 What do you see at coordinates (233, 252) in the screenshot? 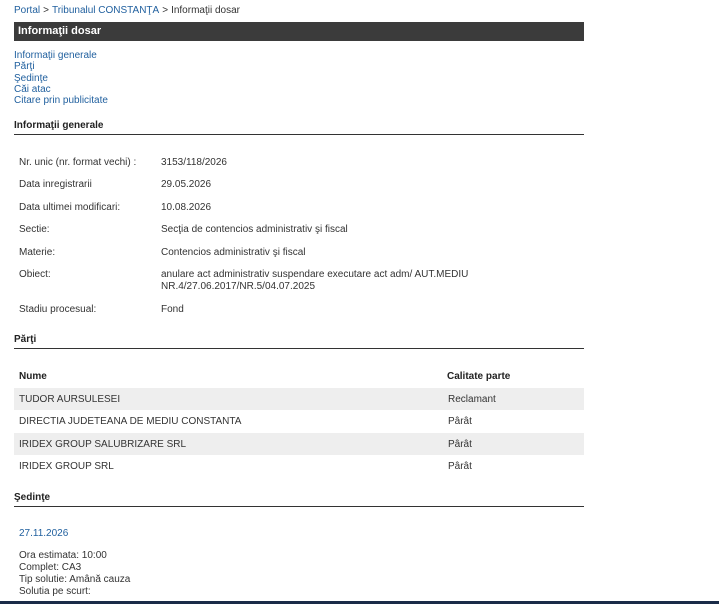
I see `info-value: Contencios administrativ şi fiscal` at bounding box center [233, 252].